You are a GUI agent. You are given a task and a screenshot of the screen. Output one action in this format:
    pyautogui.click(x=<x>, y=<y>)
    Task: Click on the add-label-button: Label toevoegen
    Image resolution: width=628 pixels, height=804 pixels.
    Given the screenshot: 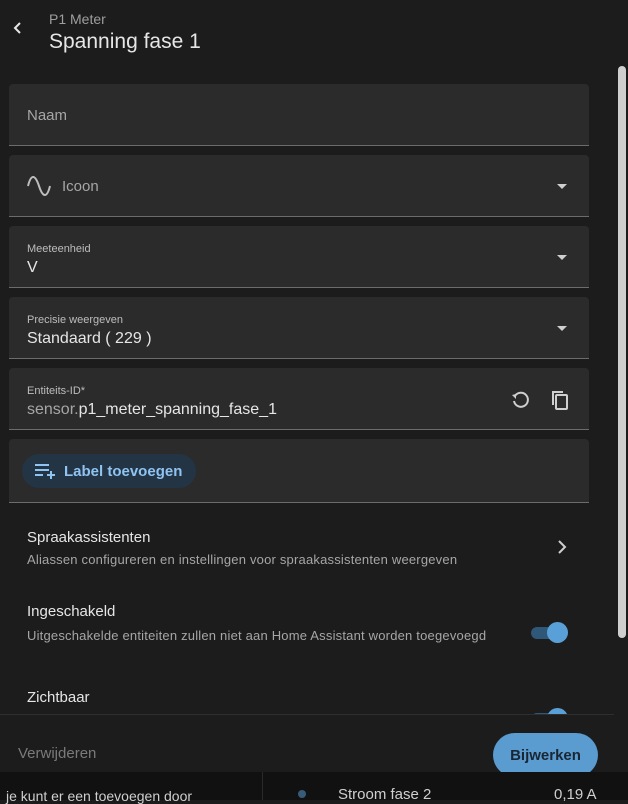 What is the action you would take?
    pyautogui.click(x=109, y=471)
    